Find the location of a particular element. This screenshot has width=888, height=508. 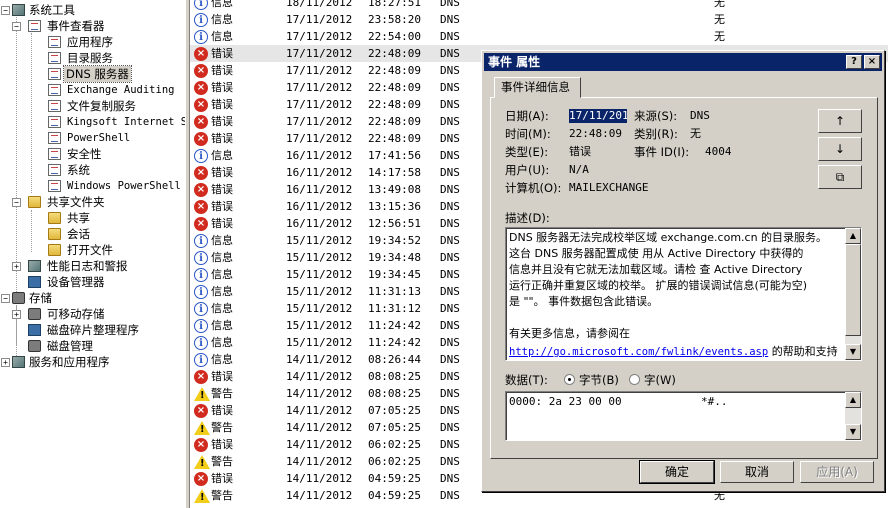

event-type: 信息 is located at coordinates (222, 274).